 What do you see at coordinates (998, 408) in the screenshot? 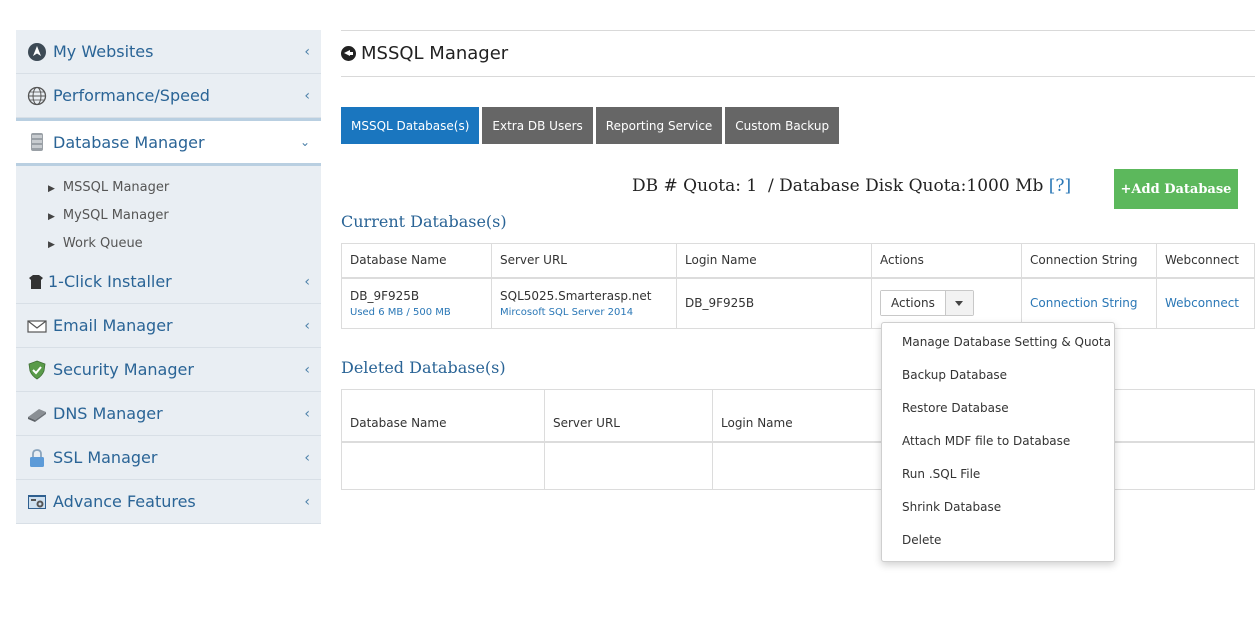
I see `menu-item-restore: Restore Database` at bounding box center [998, 408].